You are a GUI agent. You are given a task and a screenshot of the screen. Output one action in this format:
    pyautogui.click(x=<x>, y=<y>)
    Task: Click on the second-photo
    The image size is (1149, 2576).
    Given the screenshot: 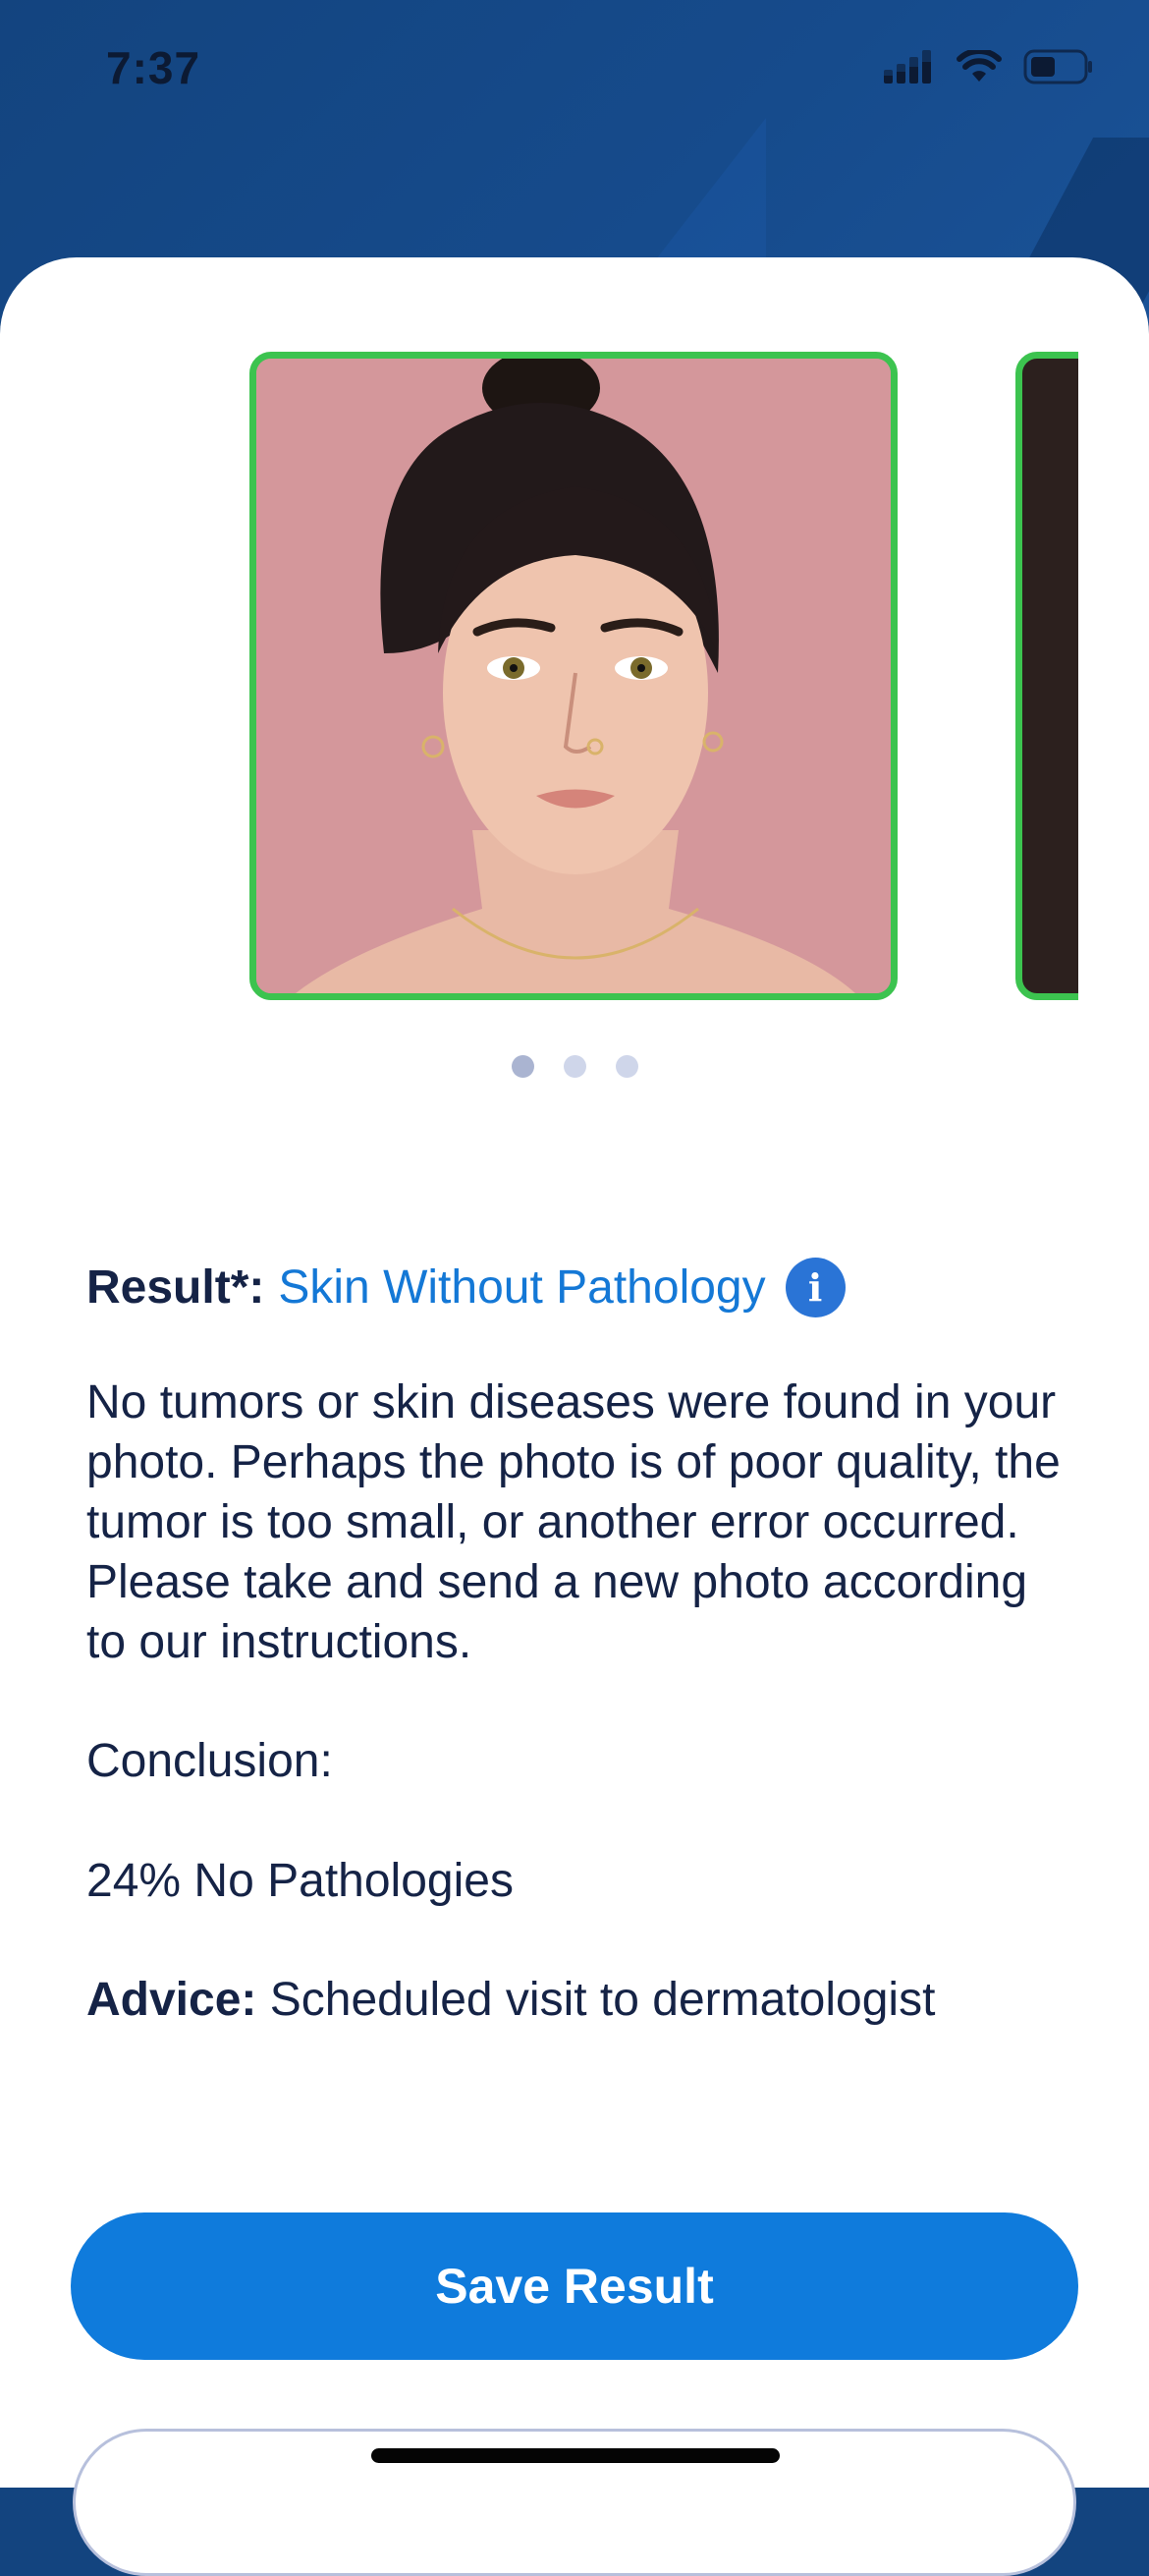 What is the action you would take?
    pyautogui.click(x=1046, y=676)
    